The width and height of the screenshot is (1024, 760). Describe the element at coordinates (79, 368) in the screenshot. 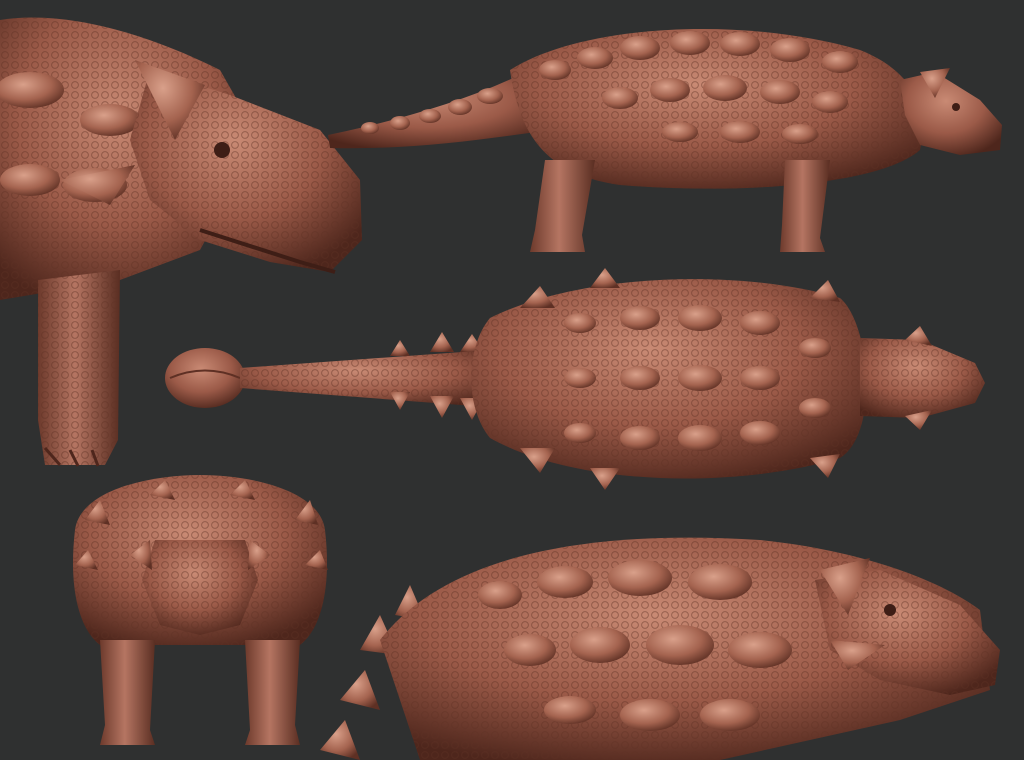

I see `front-leg-shape` at that location.